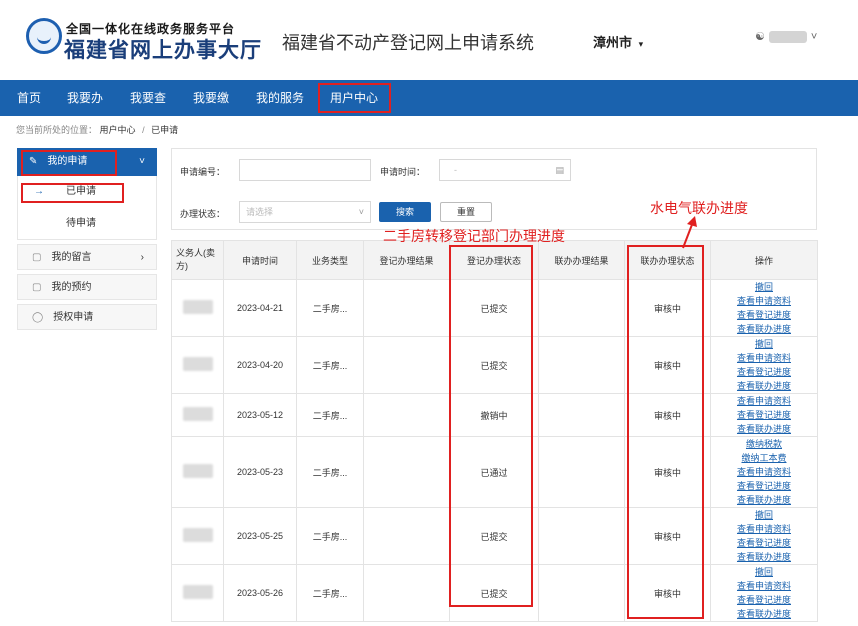  I want to click on pay-fee-link: 缴纳工本费, so click(764, 458).